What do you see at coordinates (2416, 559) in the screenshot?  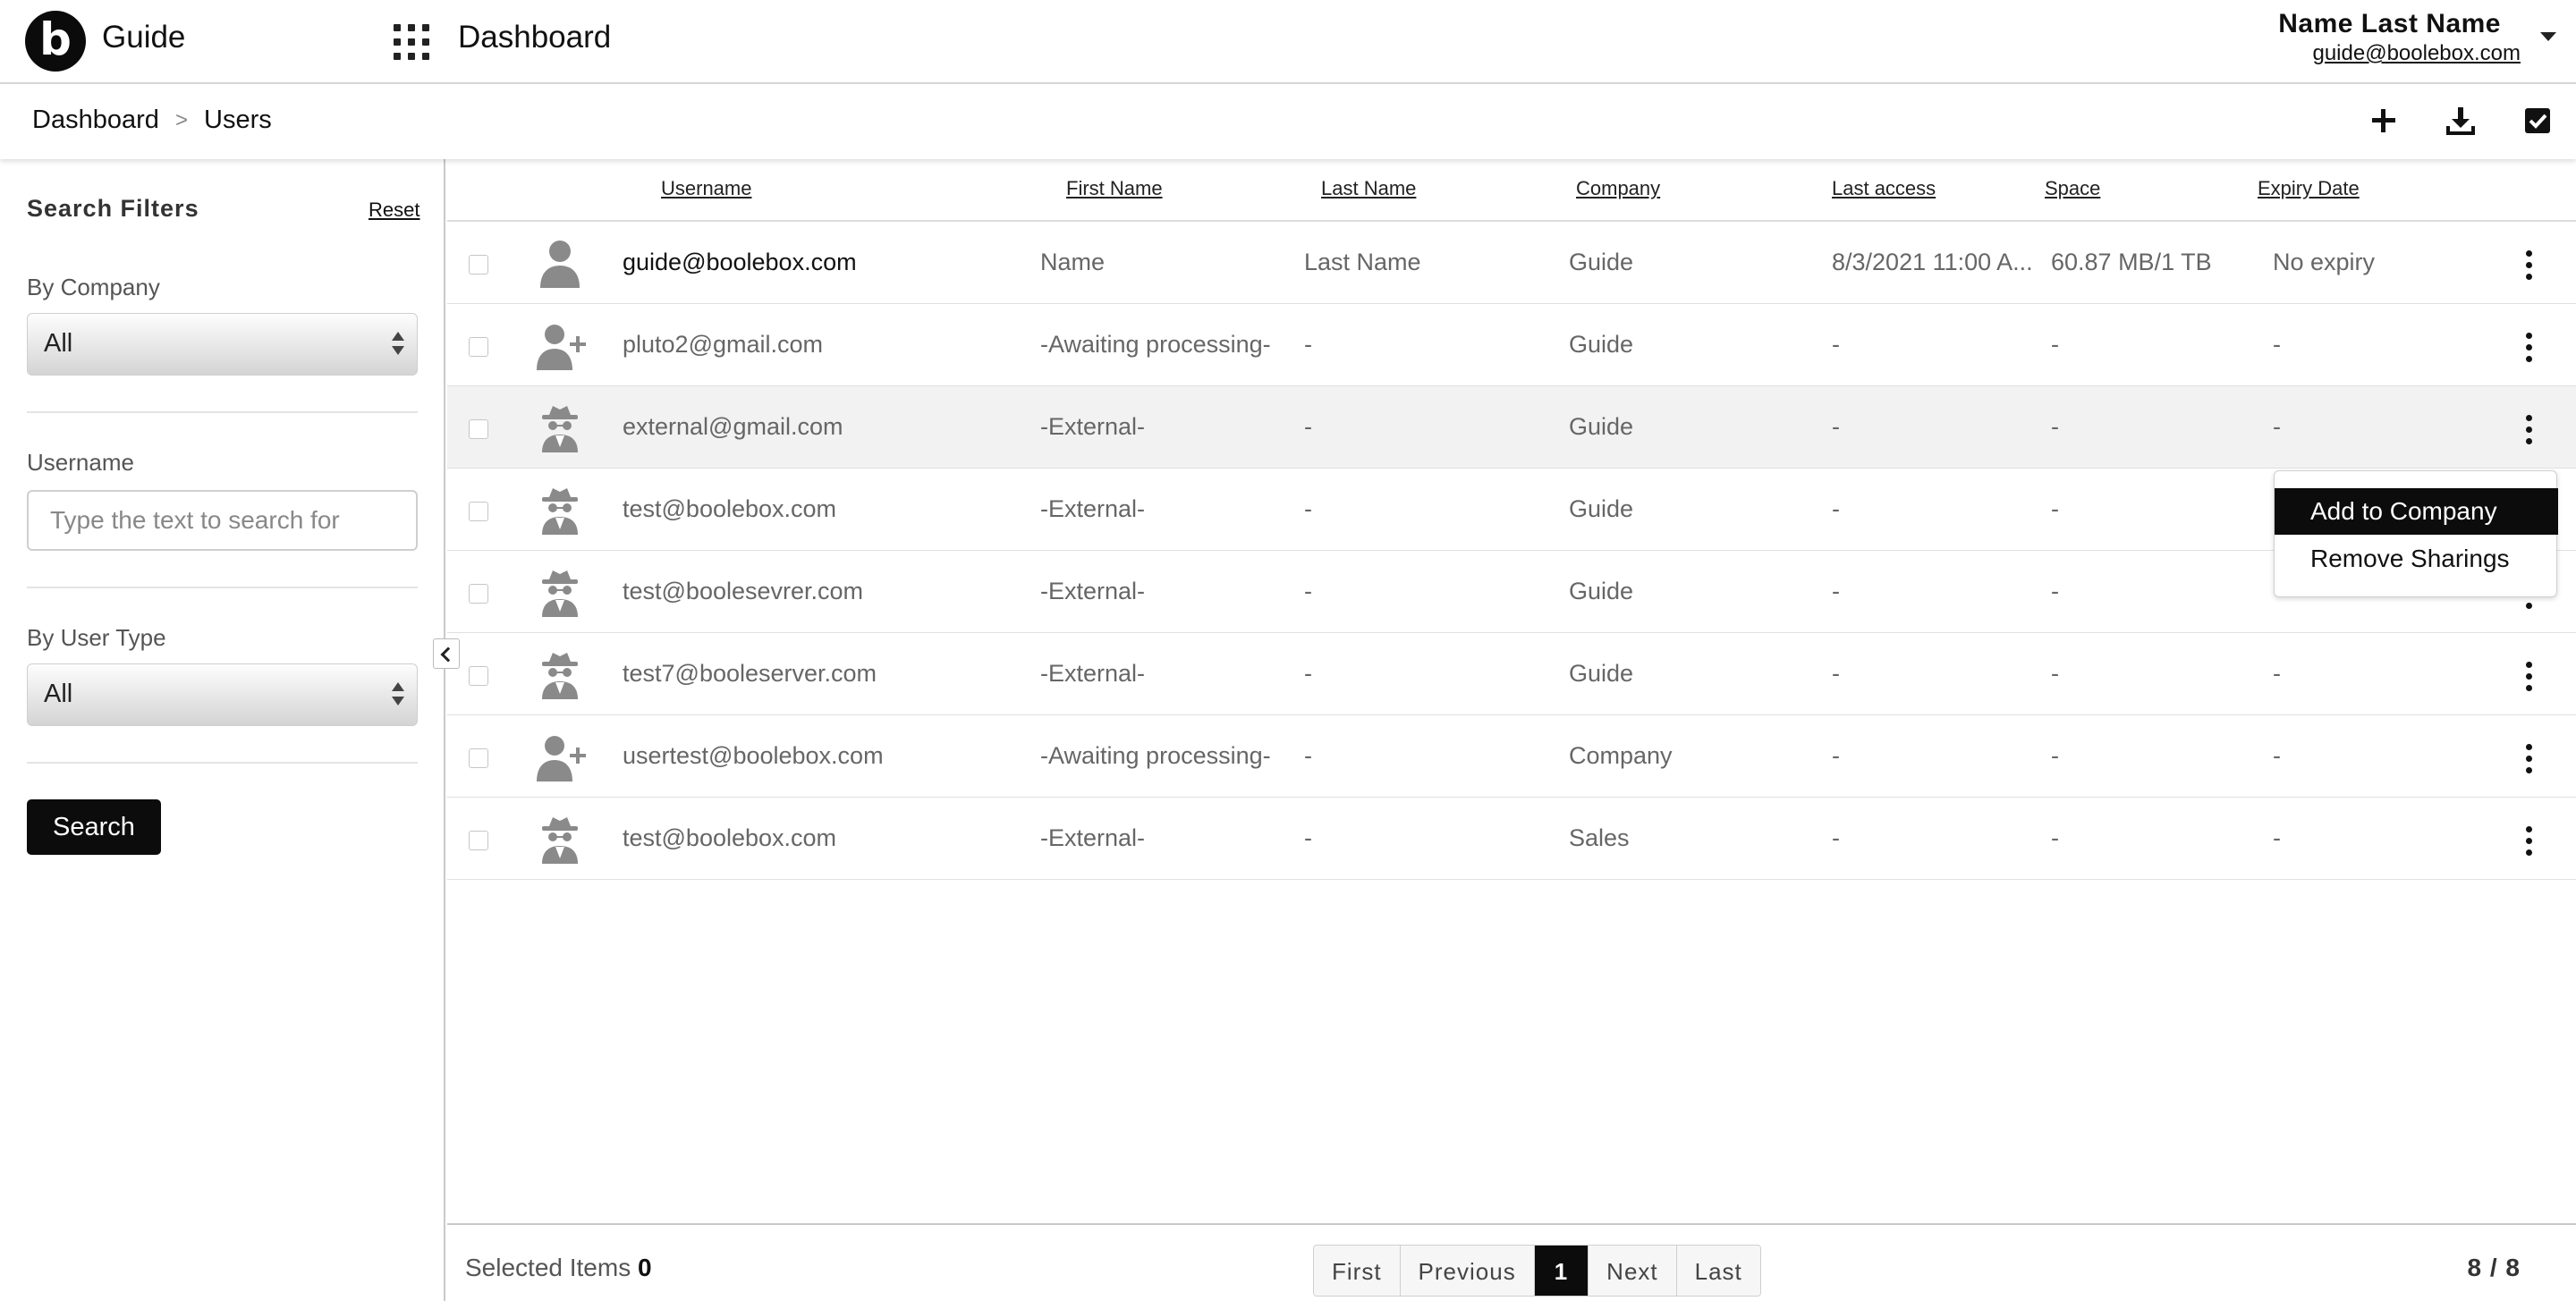 I see `menu-item-remove-sharings: Remove Sharings` at bounding box center [2416, 559].